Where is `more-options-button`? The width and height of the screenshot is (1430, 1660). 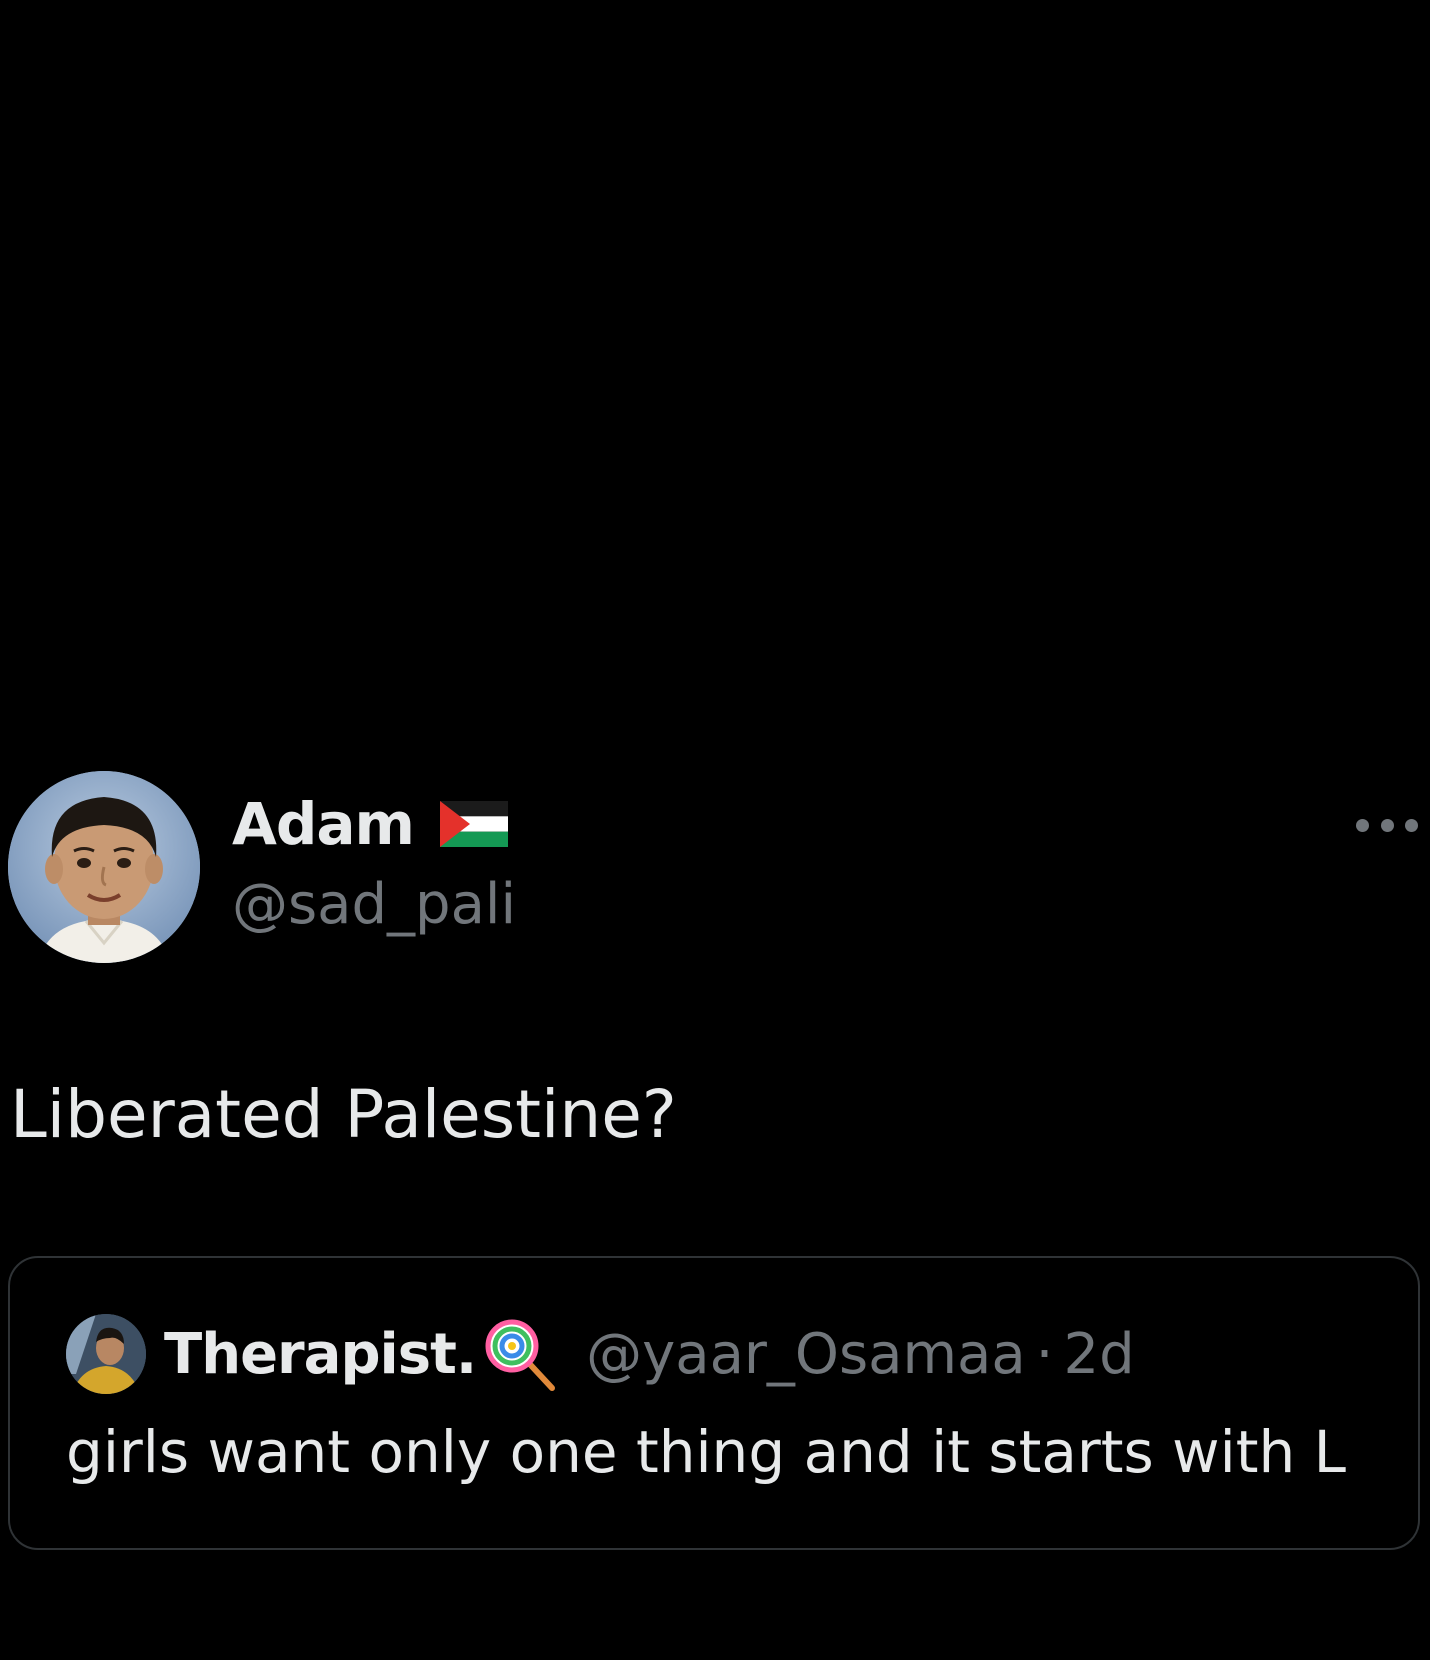 more-options-button is located at coordinates (1387, 825).